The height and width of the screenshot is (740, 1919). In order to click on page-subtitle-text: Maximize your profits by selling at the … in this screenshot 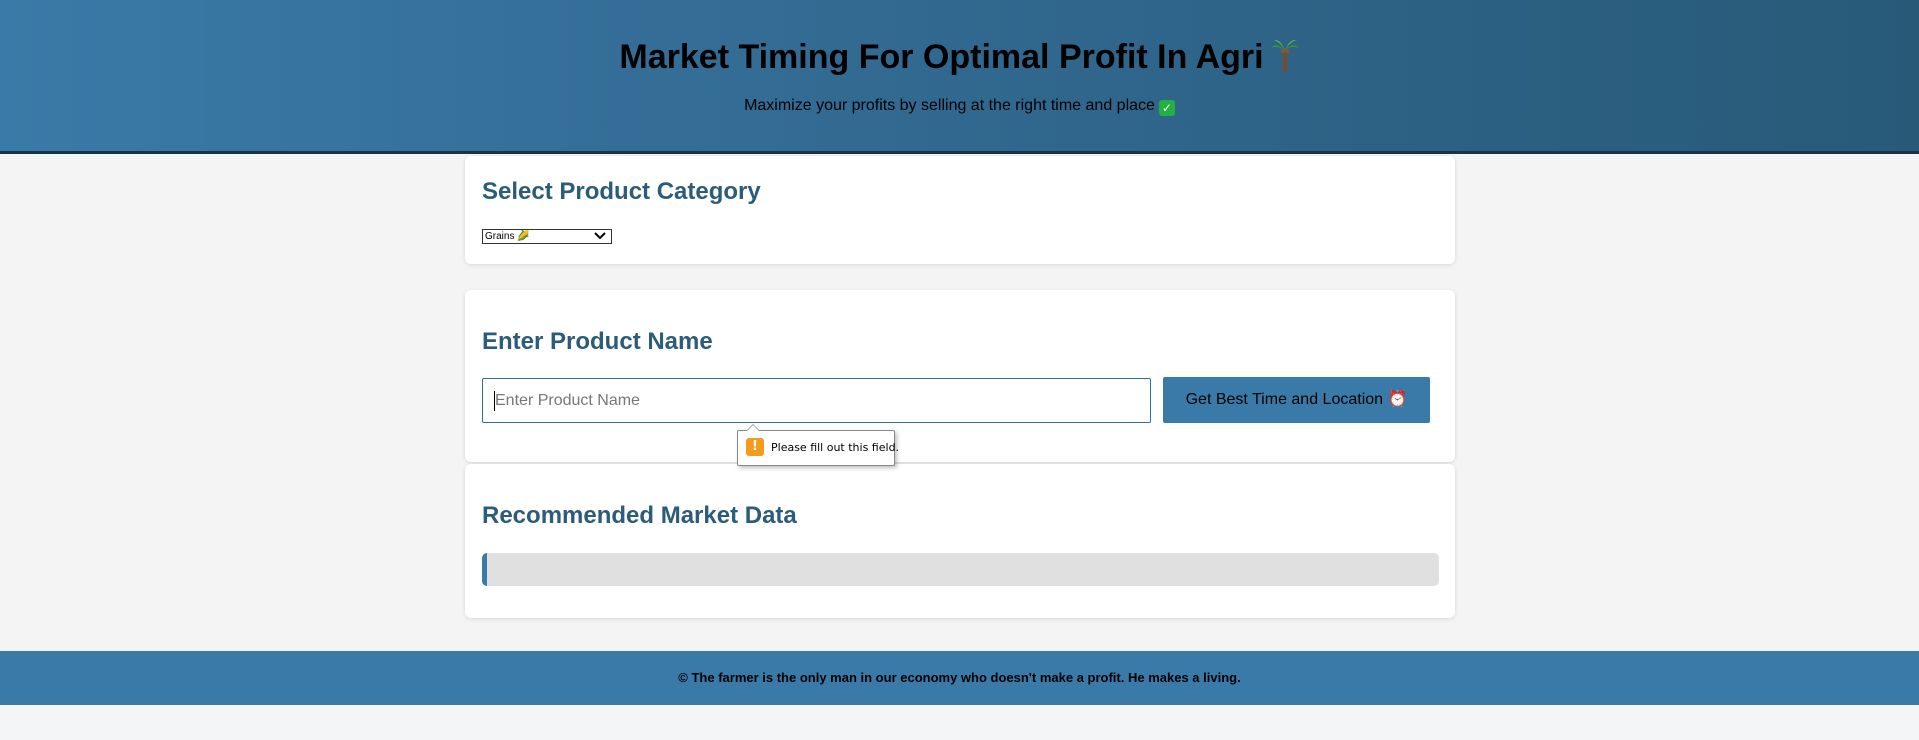, I will do `click(949, 105)`.